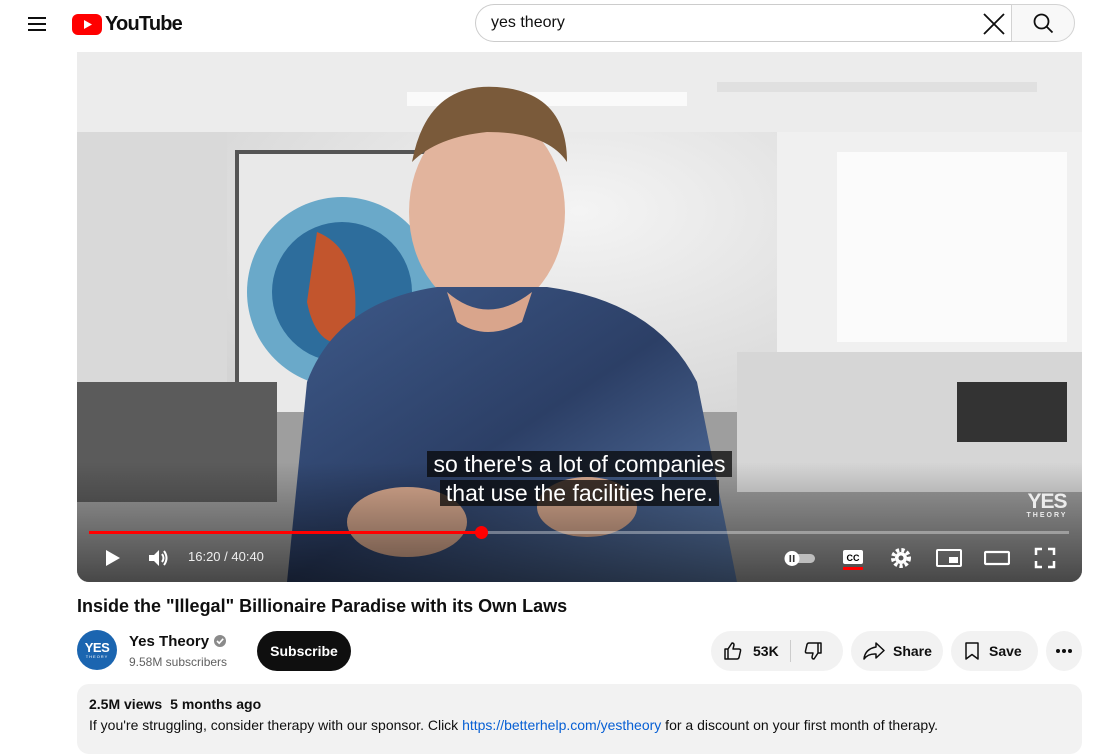 The image size is (1093, 754). Describe the element at coordinates (178, 662) in the screenshot. I see `subscriber-count: 9.58M subscribers` at that location.